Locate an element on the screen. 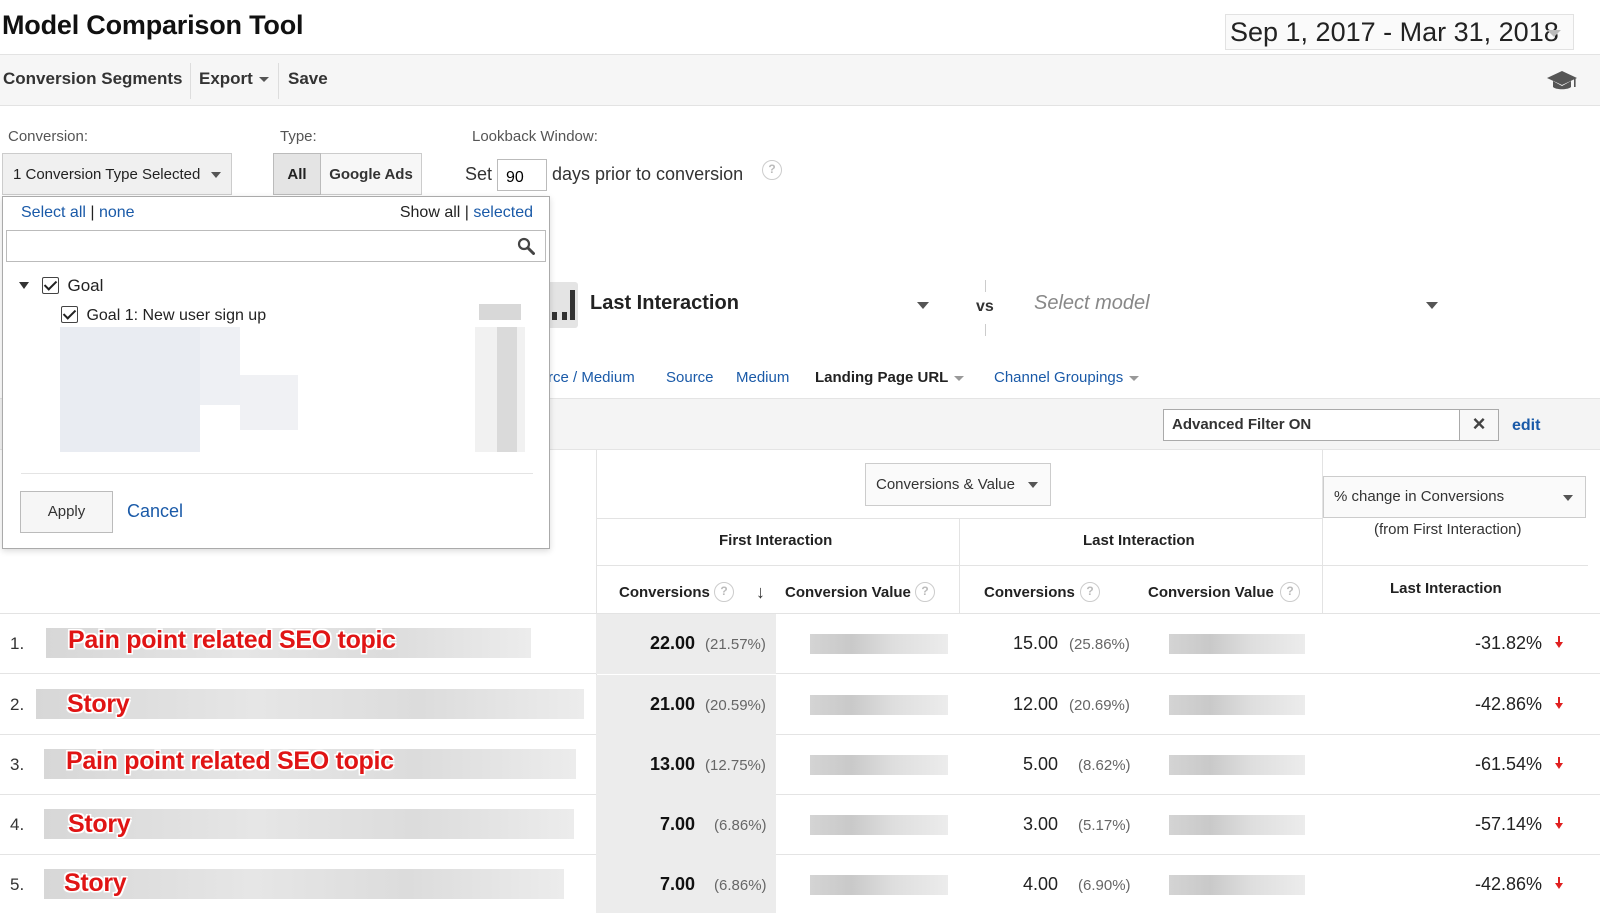 This screenshot has width=1600, height=913. goal-search-input is located at coordinates (276, 246).